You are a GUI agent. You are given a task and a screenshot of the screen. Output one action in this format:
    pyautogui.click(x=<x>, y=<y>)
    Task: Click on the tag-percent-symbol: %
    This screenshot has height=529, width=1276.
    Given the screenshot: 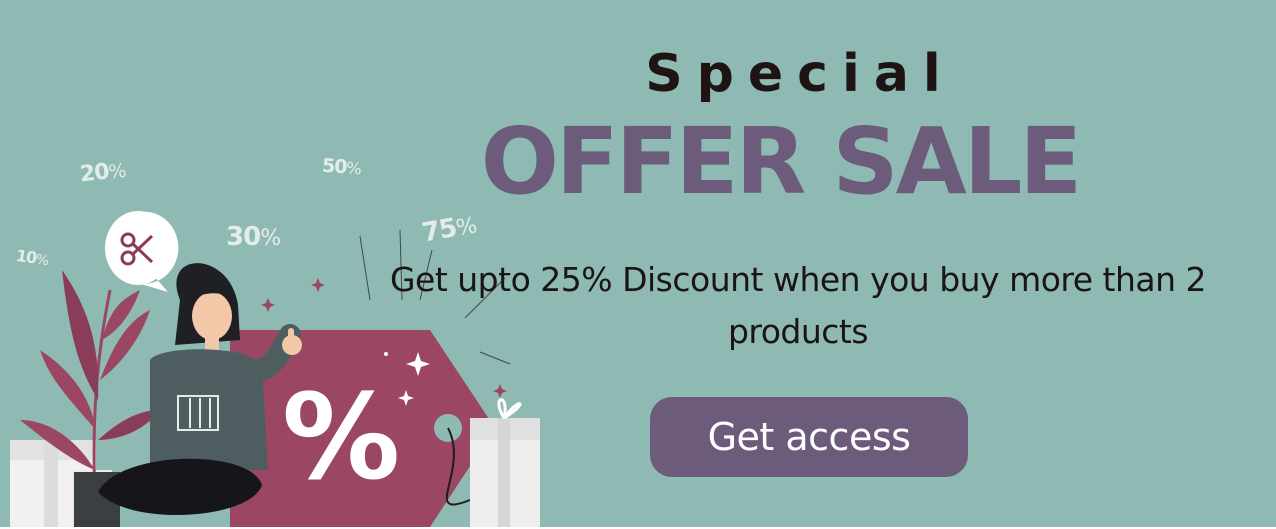 What is the action you would take?
    pyautogui.click(x=341, y=437)
    